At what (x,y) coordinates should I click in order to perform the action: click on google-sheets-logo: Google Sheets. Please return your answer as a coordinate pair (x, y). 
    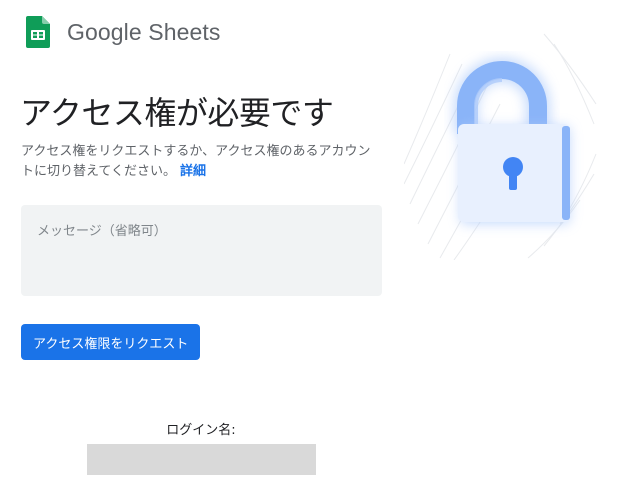
    Looking at the image, I should click on (123, 32).